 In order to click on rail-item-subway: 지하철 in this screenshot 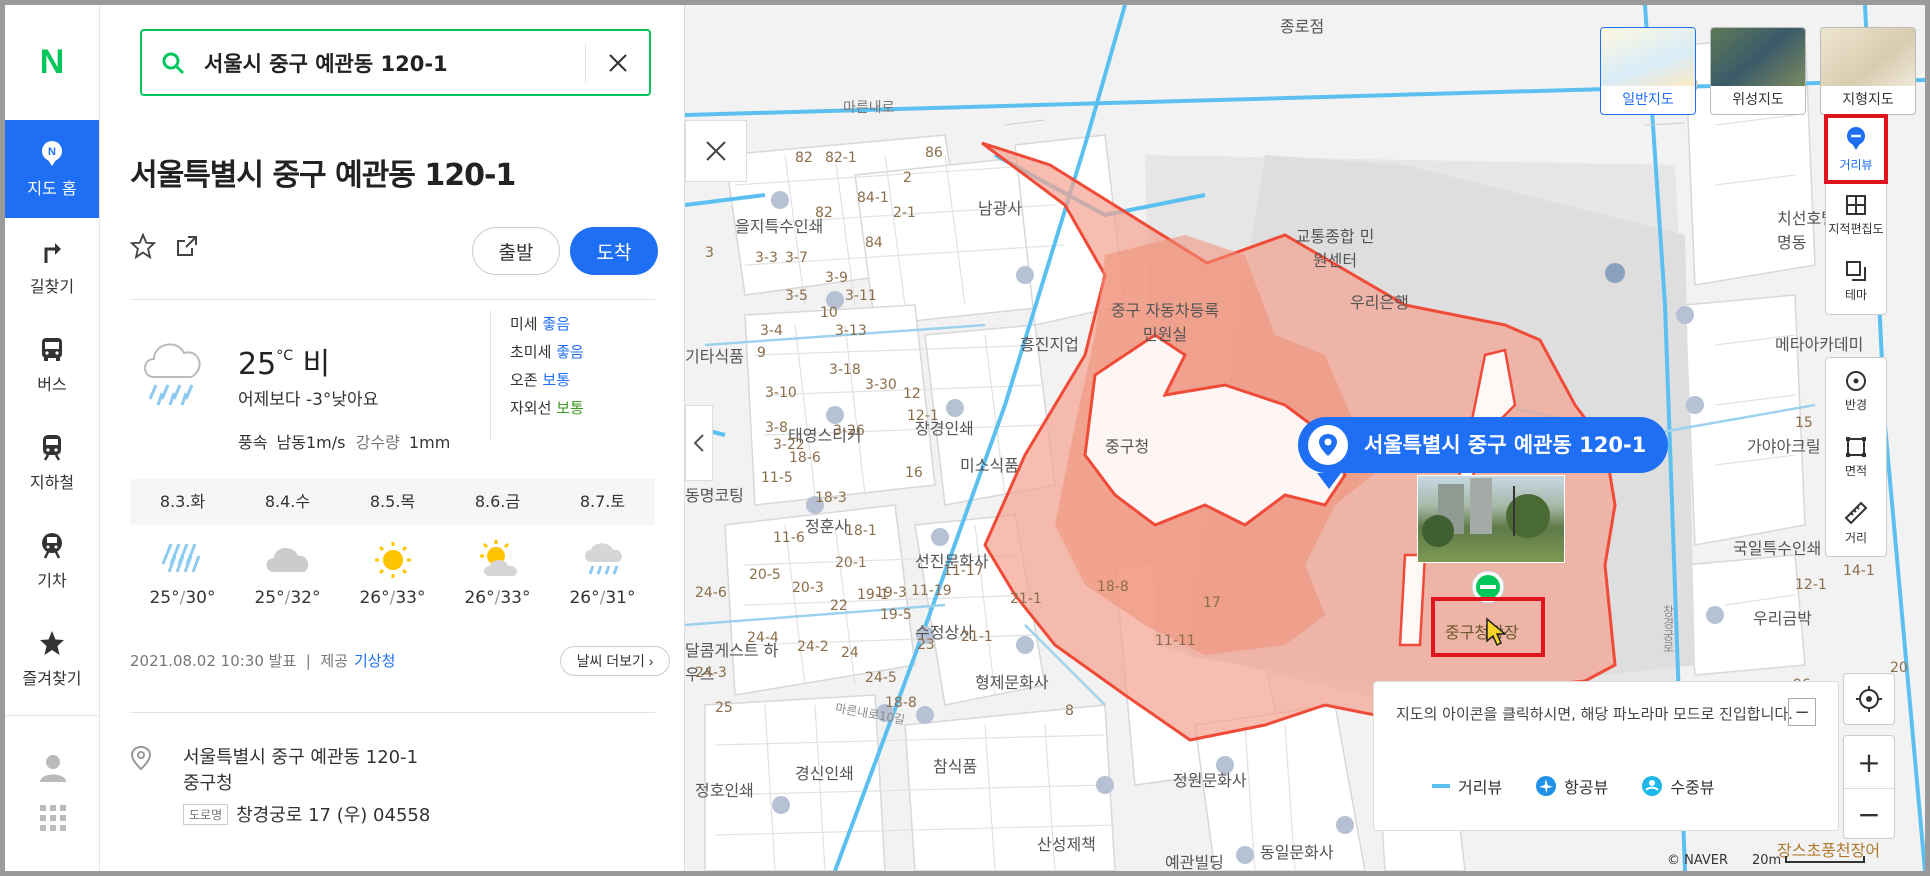, I will do `click(52, 463)`.